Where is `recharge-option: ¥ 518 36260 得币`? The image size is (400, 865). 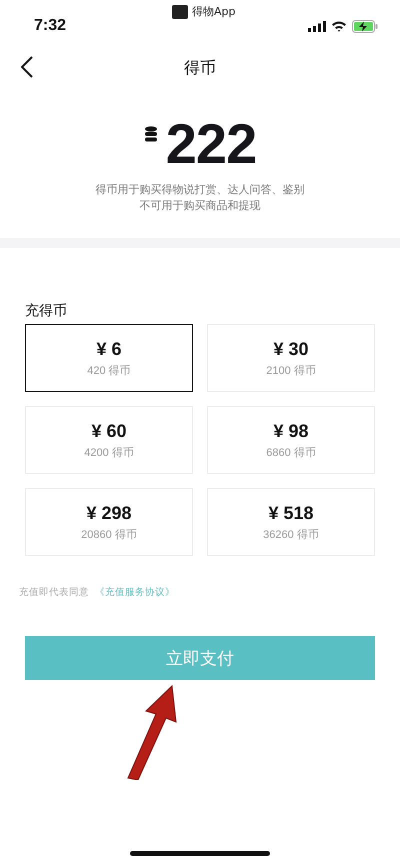 recharge-option: ¥ 518 36260 得币 is located at coordinates (291, 522).